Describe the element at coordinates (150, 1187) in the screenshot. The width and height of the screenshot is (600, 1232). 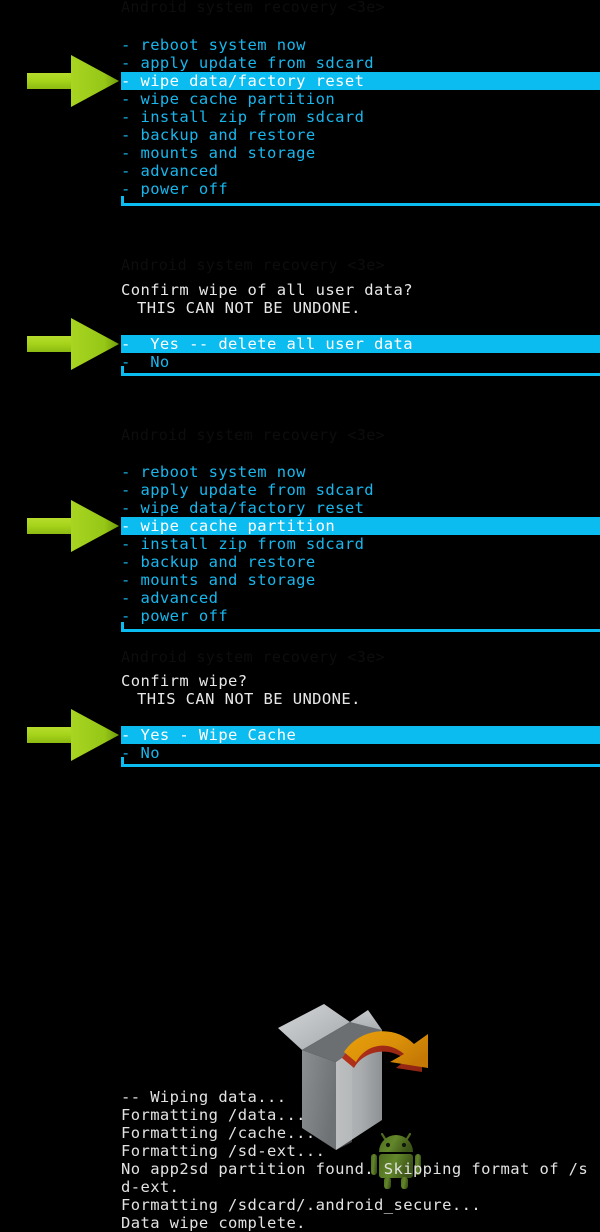
I see `log-line-5: d-ext.` at that location.